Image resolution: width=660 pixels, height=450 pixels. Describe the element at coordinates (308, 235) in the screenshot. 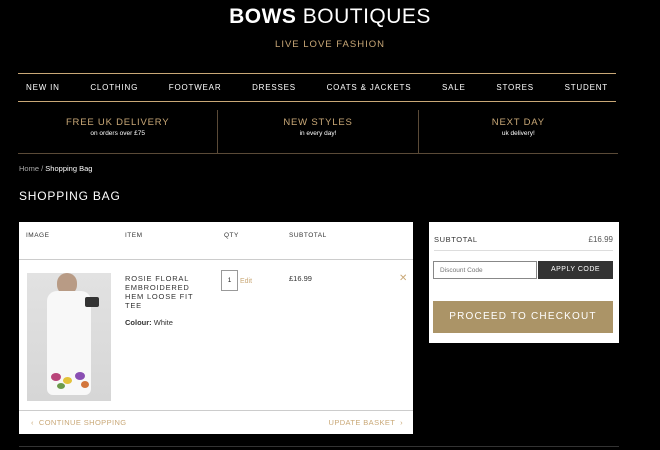

I see `col-subtotal: SUBTOTAL` at that location.